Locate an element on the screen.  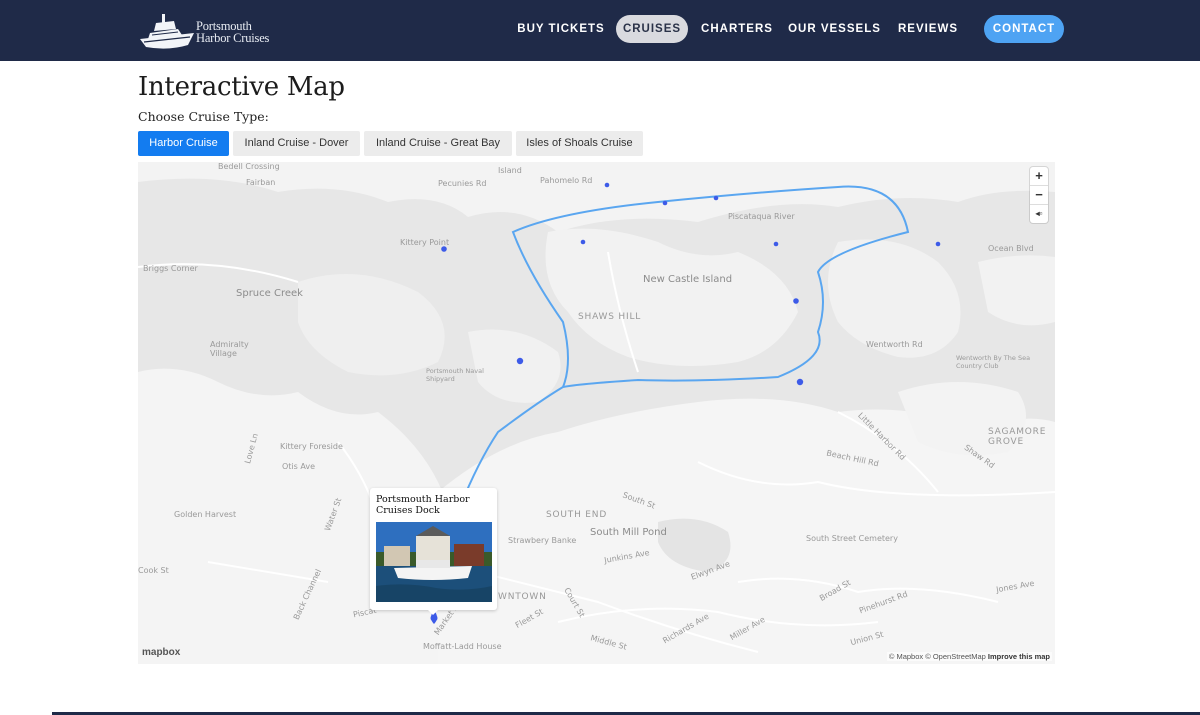
boat-logo-icon is located at coordinates (167, 31).